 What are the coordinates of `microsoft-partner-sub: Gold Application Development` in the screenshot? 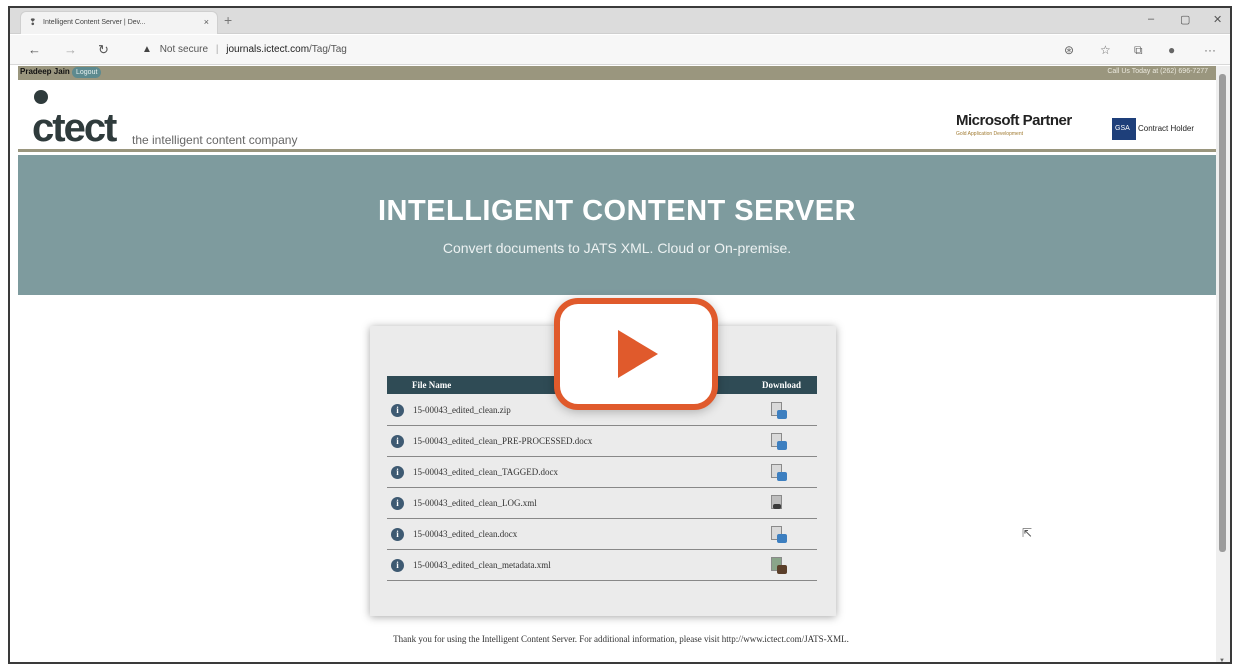 It's located at (989, 134).